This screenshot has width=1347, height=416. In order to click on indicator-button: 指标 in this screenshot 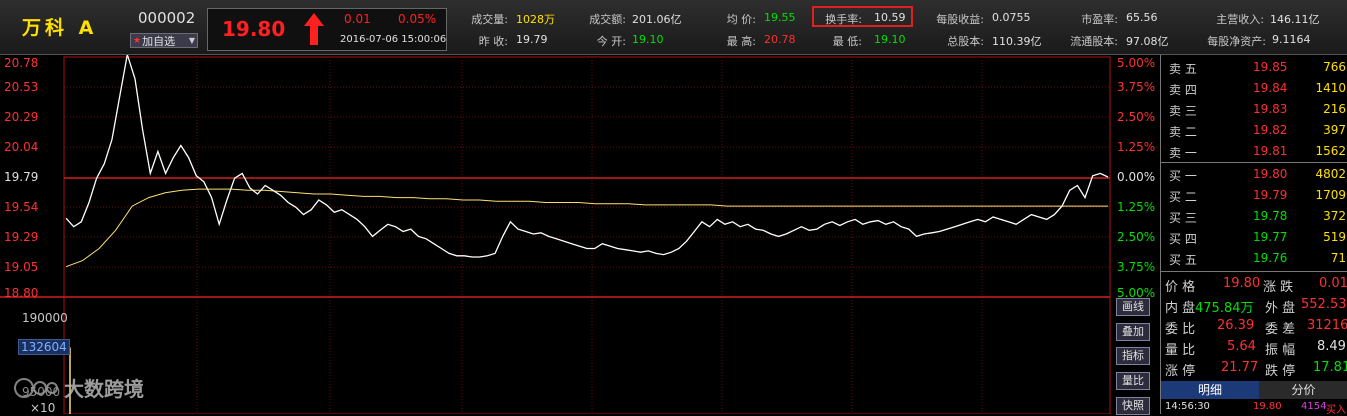, I will do `click(1133, 356)`.